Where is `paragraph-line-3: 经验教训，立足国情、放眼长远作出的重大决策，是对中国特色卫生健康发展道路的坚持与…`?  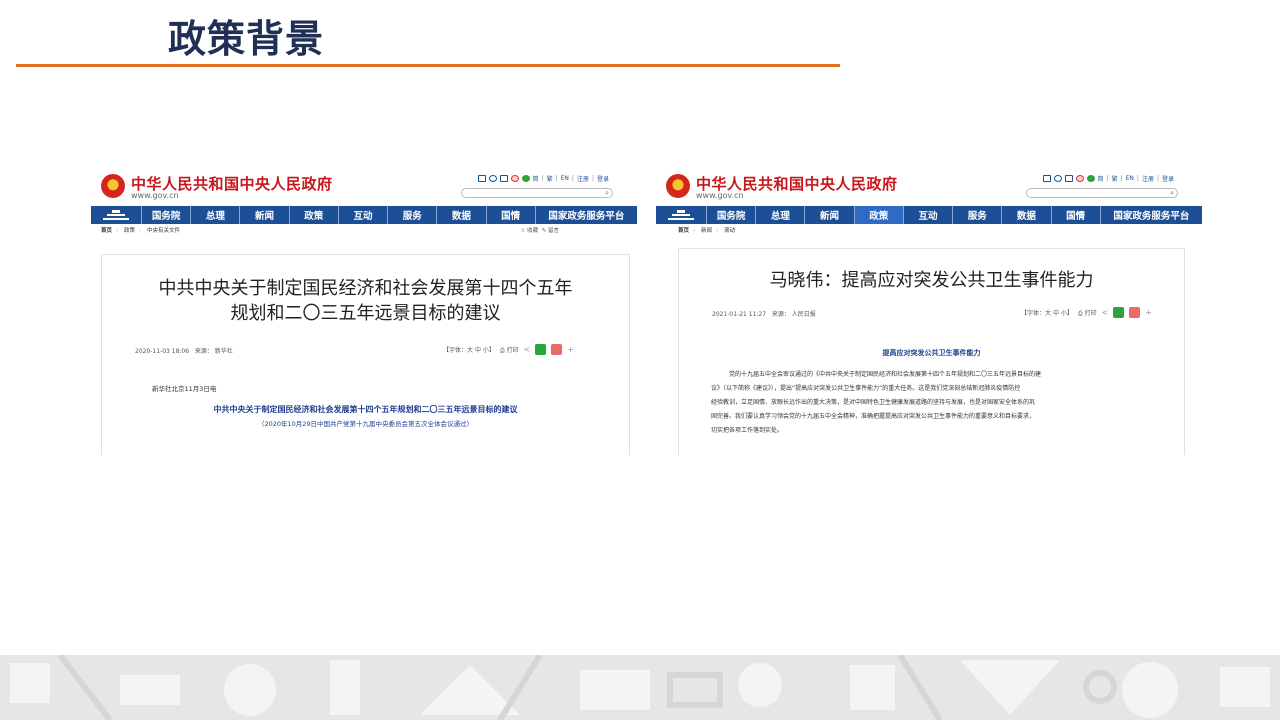 paragraph-line-3: 经验教训，立足国情、放眼长远作出的重大决策，是对中国特色卫生健康发展道路的坚持与… is located at coordinates (873, 402).